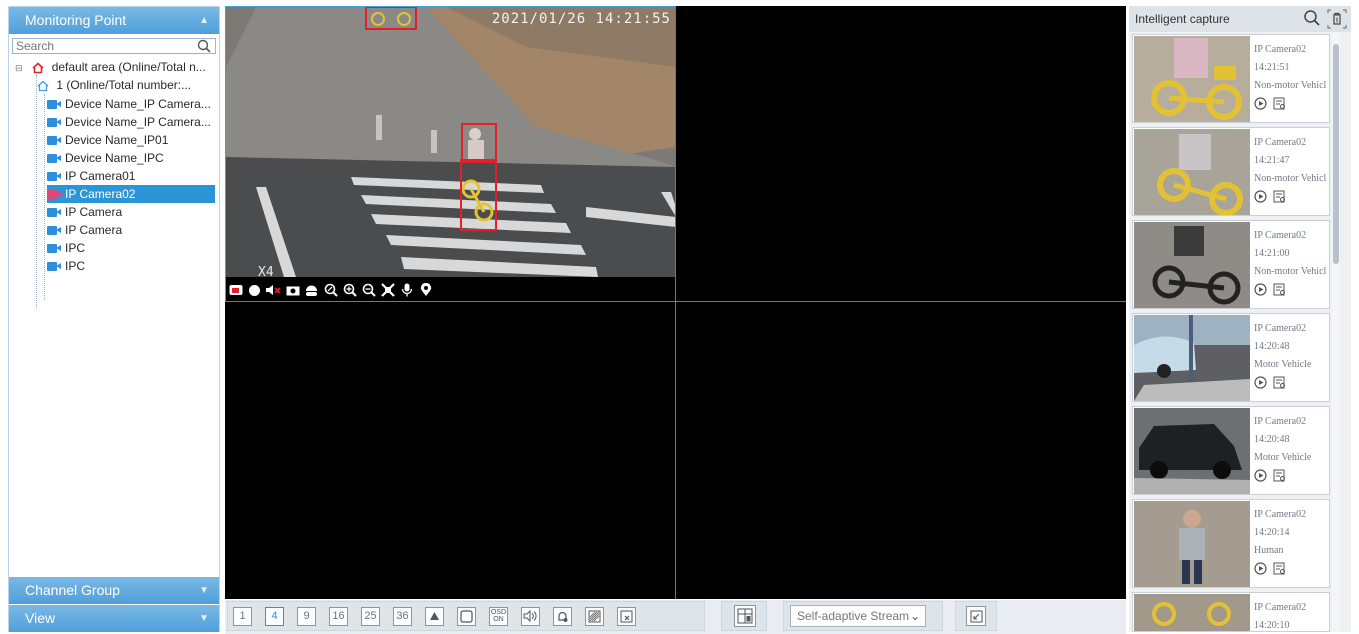  I want to click on capture-card: IP Camera02 14:20:10, so click(1231, 612).